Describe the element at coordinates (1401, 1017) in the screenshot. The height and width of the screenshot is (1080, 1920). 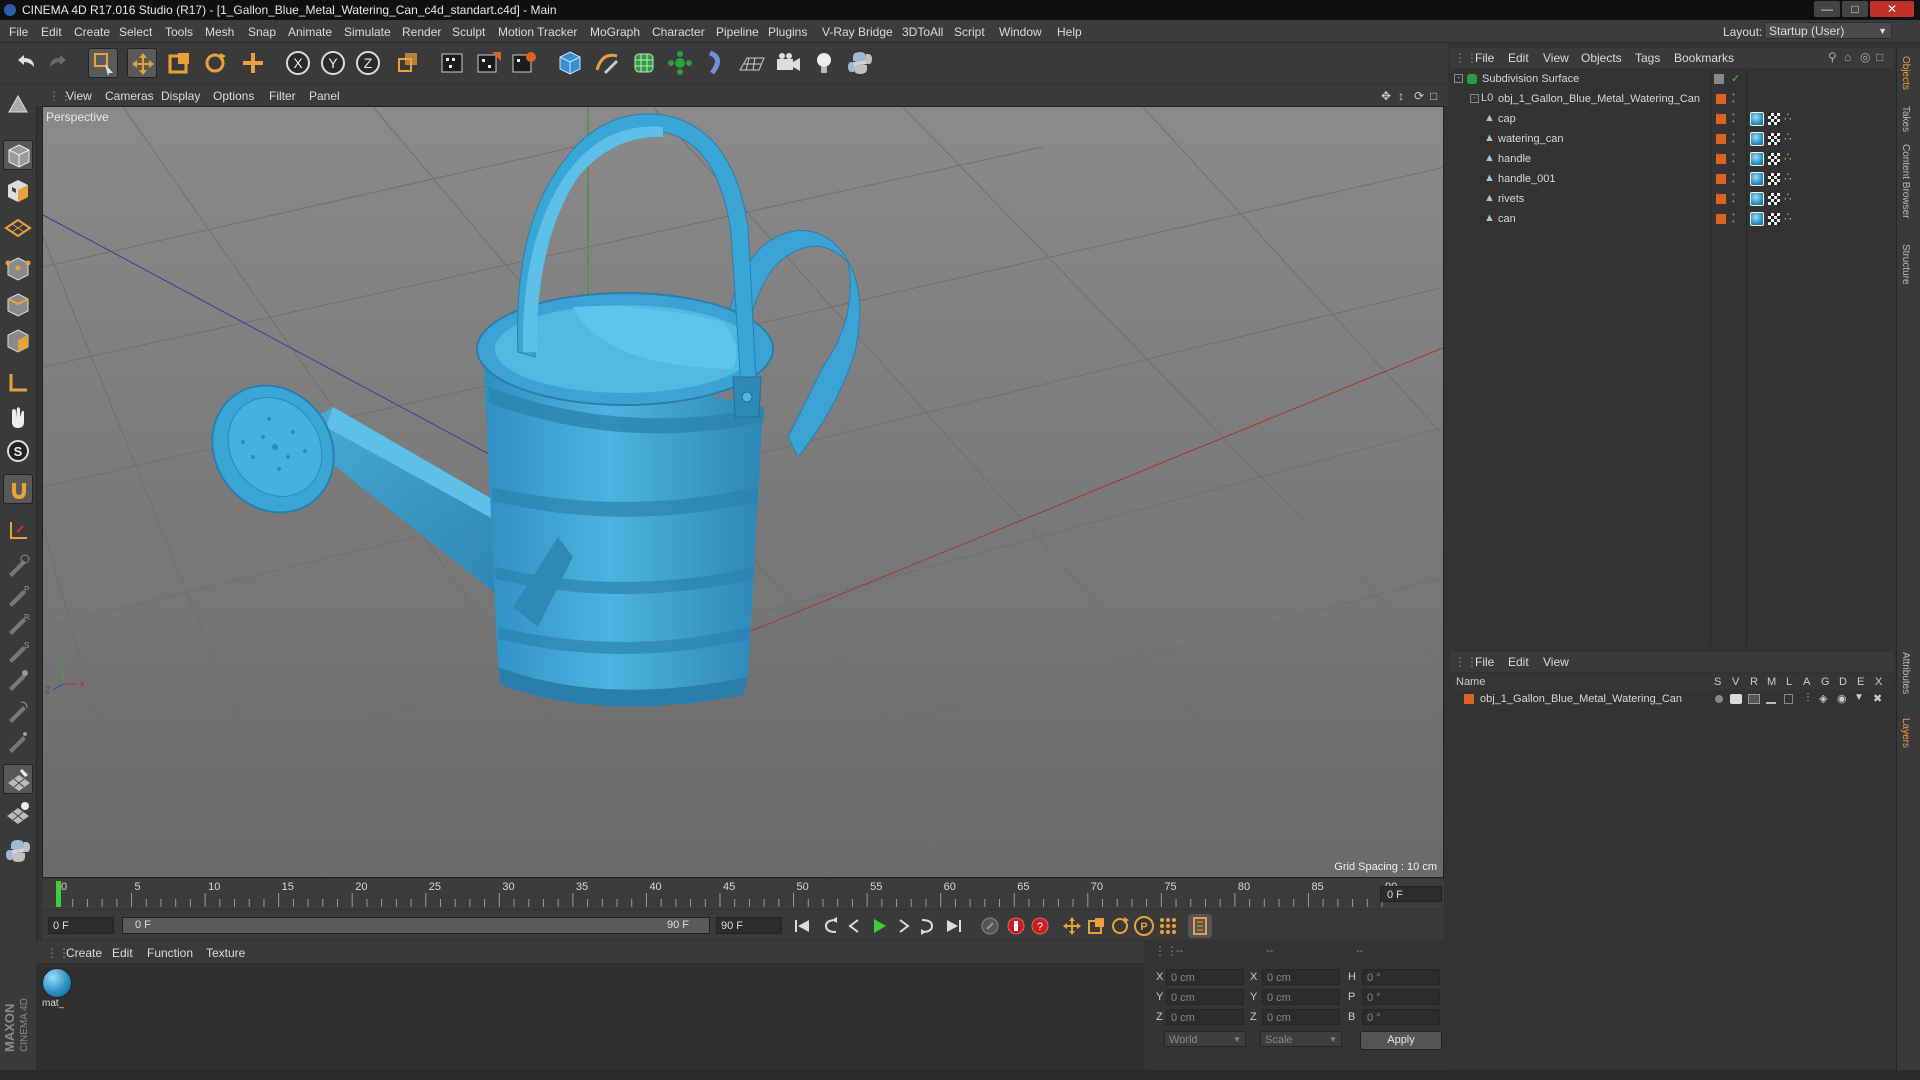
I see `rot-b-field: 0 °` at that location.